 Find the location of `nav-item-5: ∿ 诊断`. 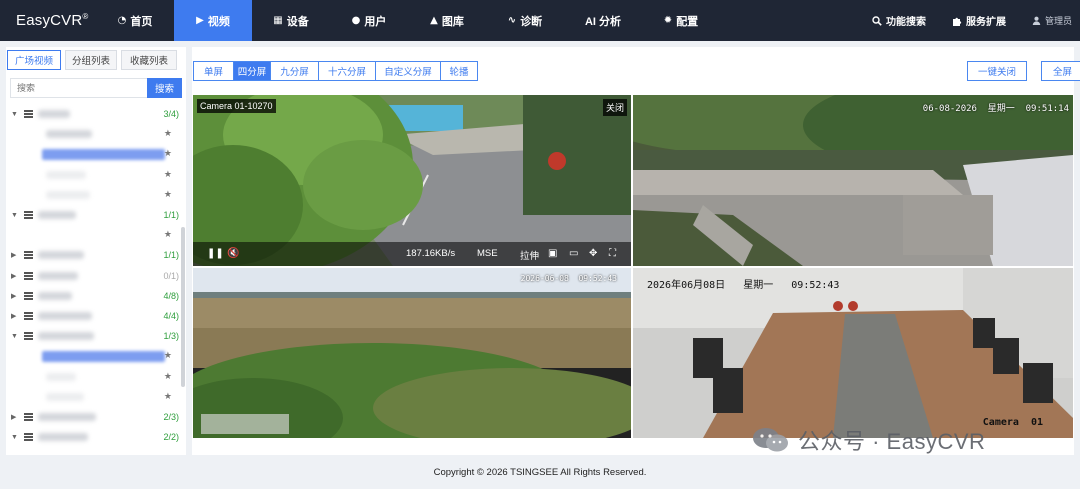

nav-item-5: ∿ 诊断 is located at coordinates (525, 20).